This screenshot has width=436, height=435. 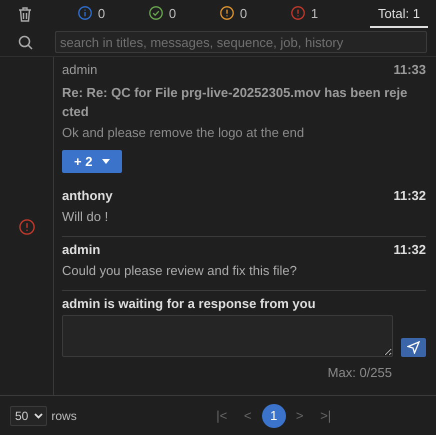 What do you see at coordinates (25, 14) in the screenshot?
I see `trash-icon` at bounding box center [25, 14].